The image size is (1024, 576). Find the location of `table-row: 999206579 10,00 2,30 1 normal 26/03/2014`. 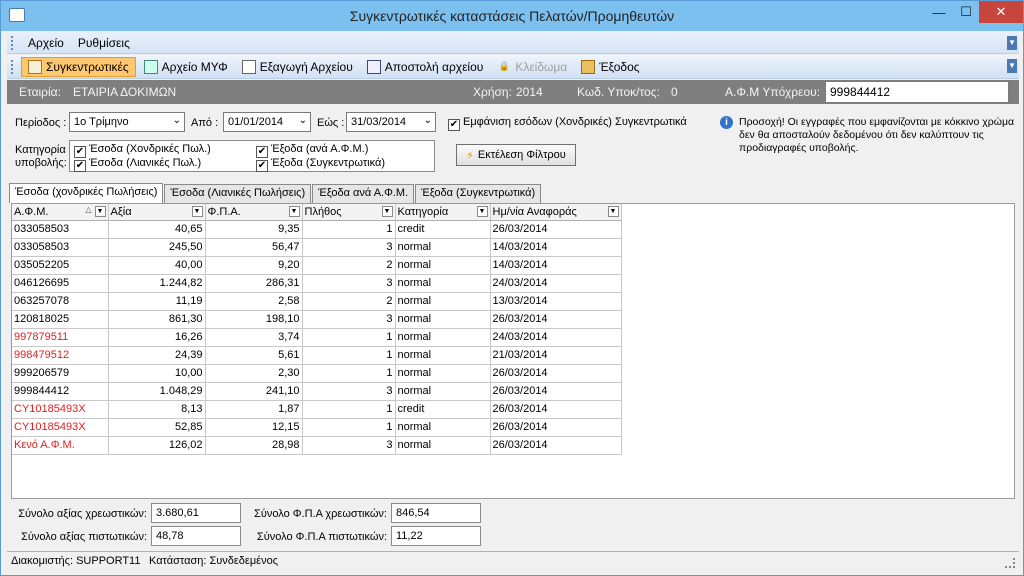

table-row: 999206579 10,00 2,30 1 normal 26/03/2014 is located at coordinates (317, 373).